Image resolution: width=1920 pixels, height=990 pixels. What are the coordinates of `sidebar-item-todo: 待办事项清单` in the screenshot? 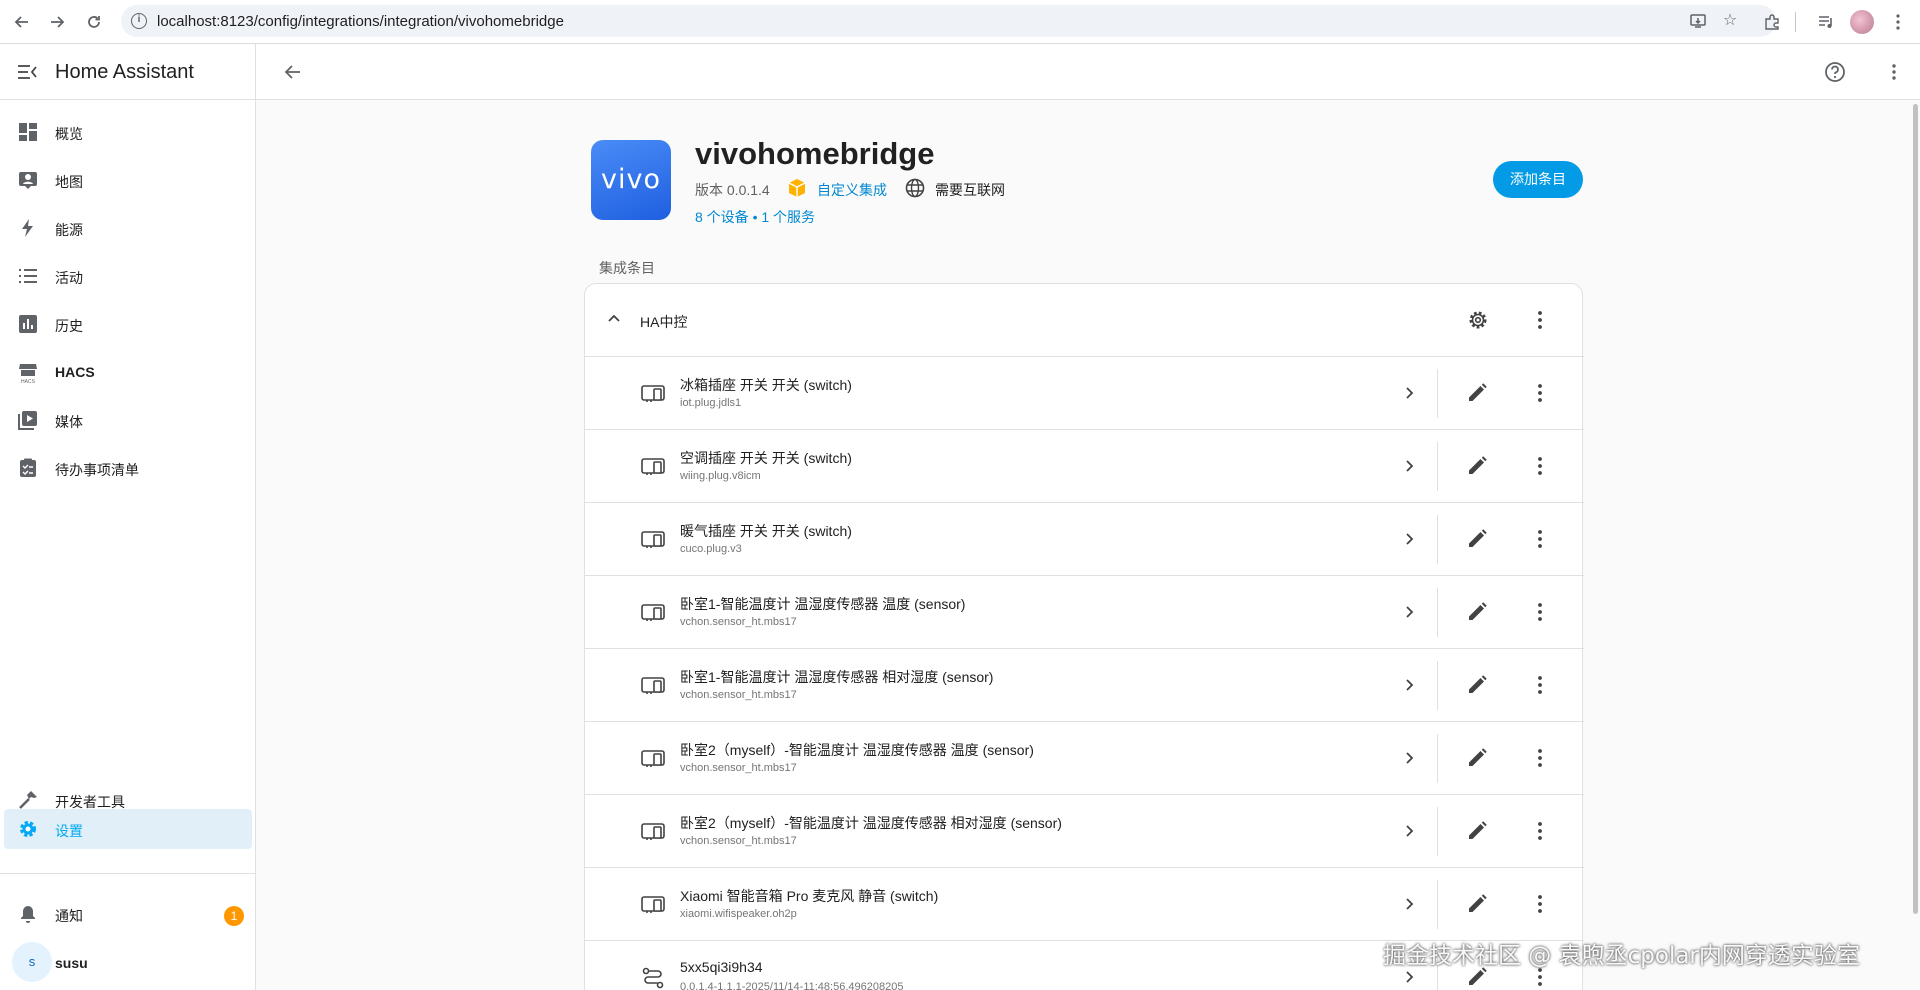 It's located at (128, 468).